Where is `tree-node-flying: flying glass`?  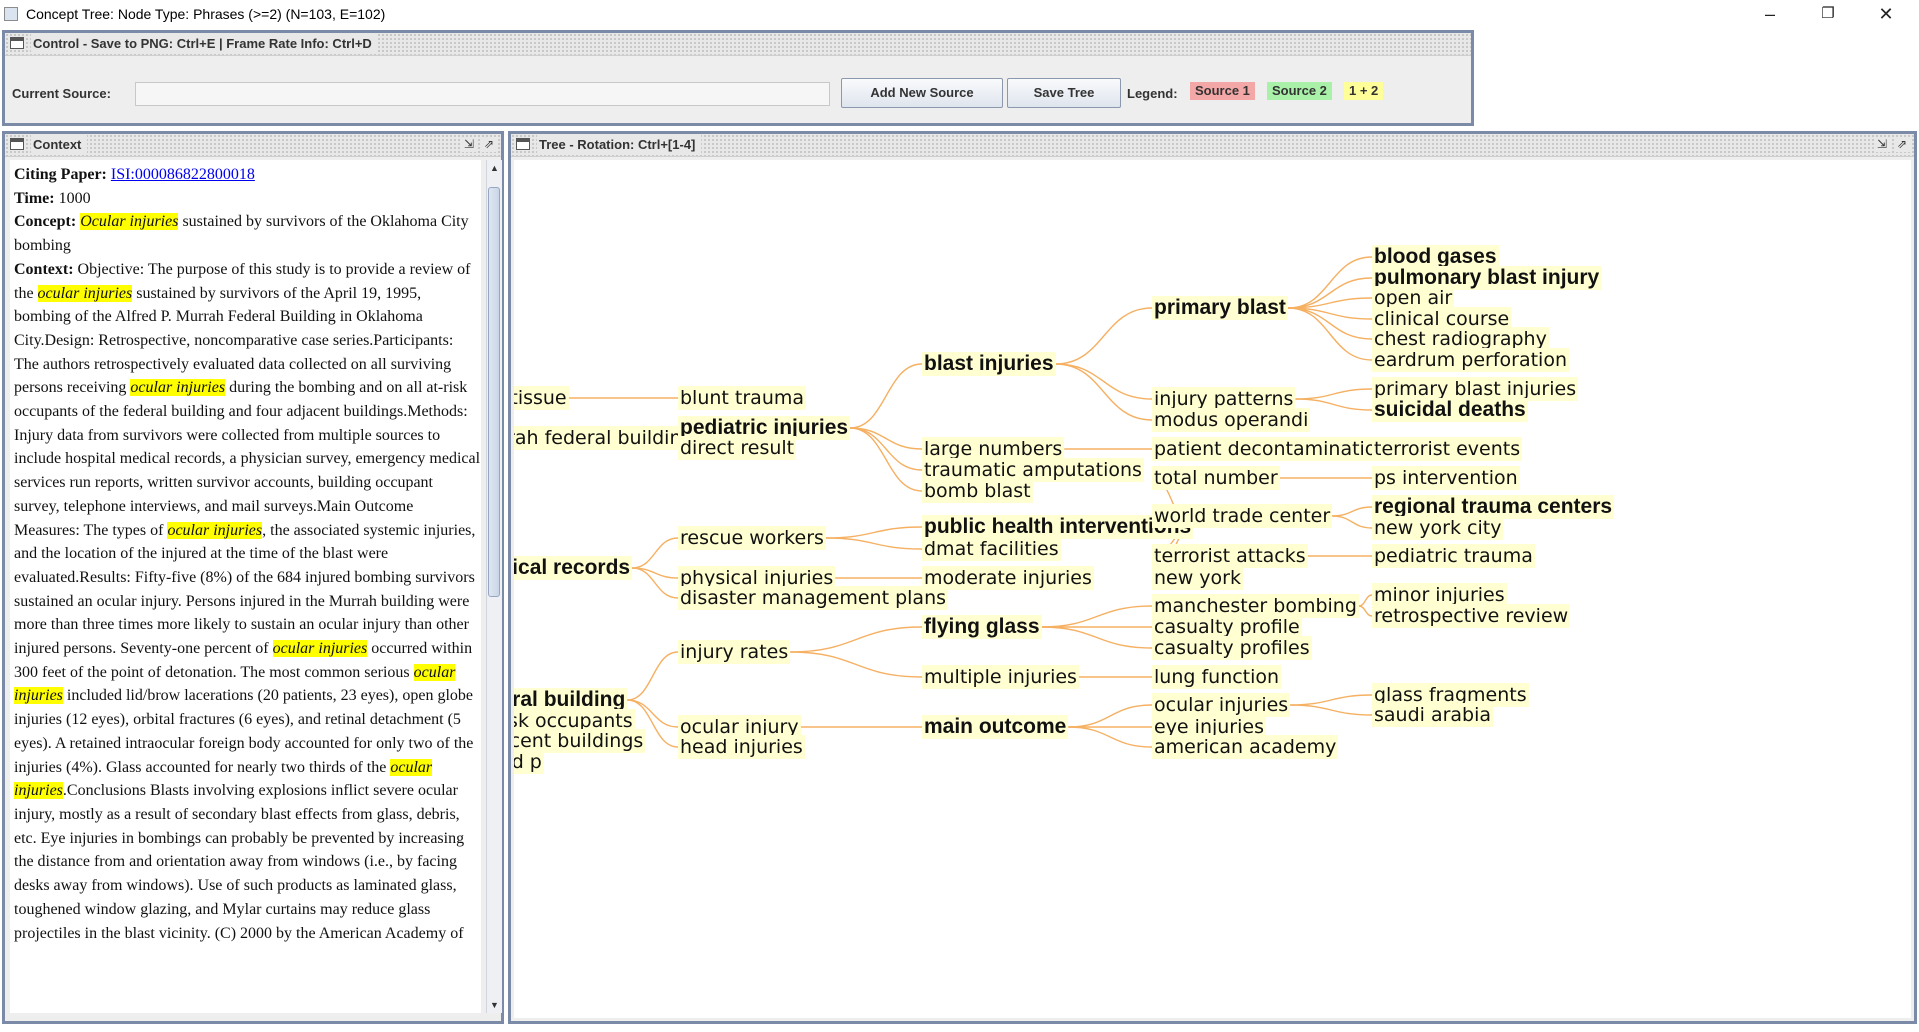
tree-node-flying: flying glass is located at coordinates (982, 627).